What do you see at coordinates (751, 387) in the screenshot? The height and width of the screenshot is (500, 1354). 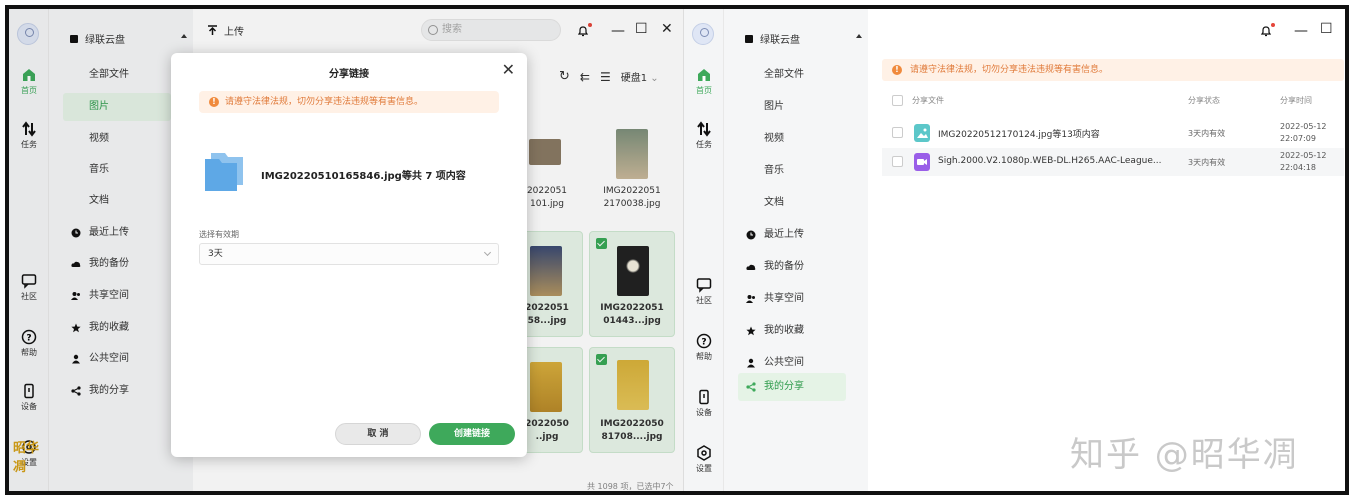 I see `share-icon` at bounding box center [751, 387].